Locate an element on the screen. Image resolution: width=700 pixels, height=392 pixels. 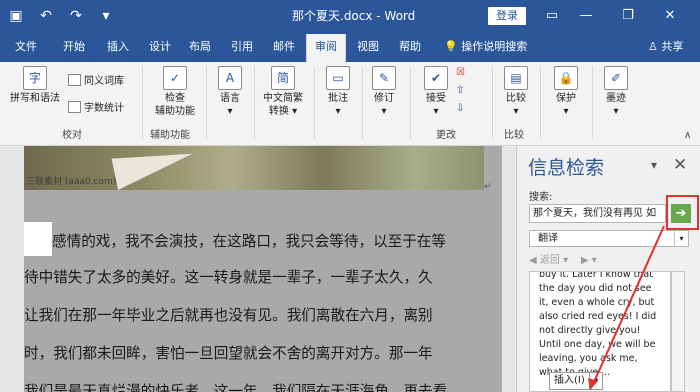
search-input: 那个夏天，我们没有再见 如 is located at coordinates (597, 213).